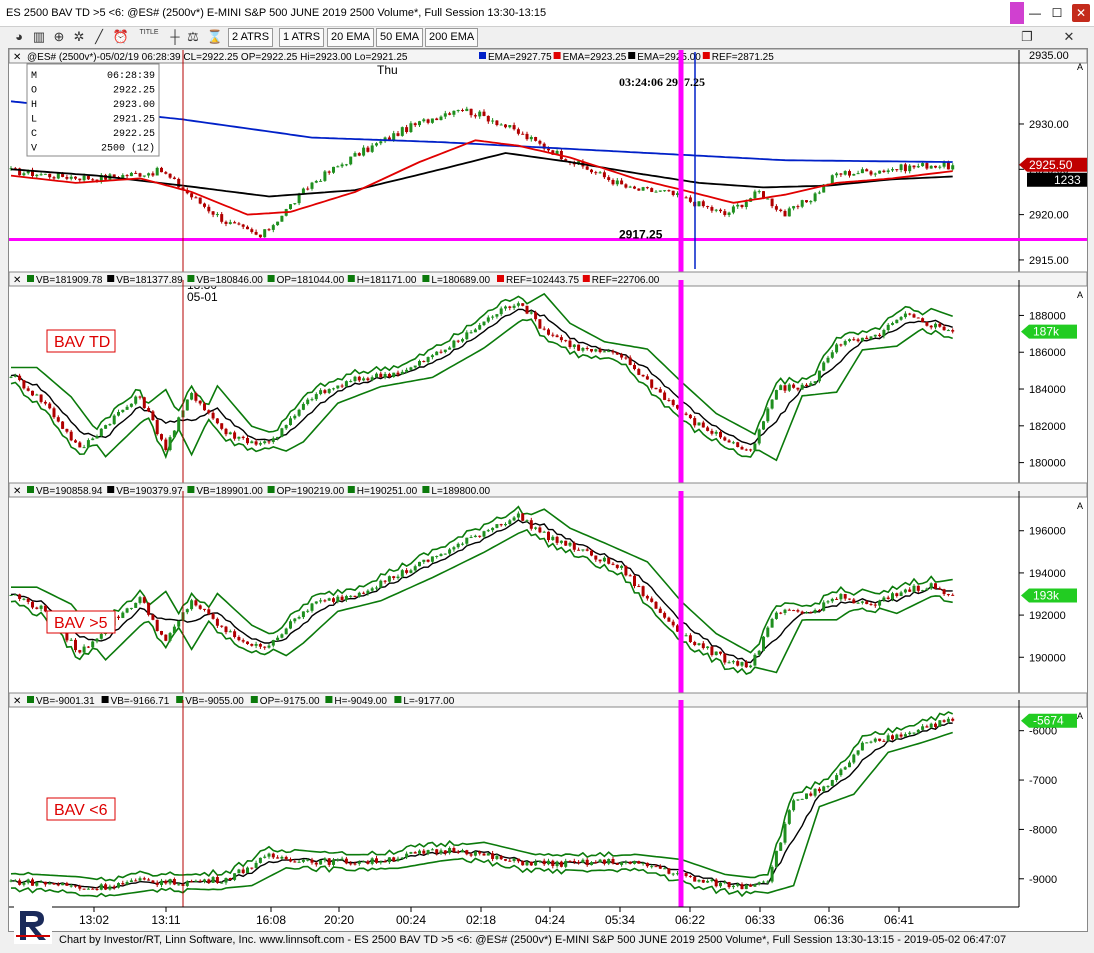 This screenshot has width=1094, height=953. What do you see at coordinates (34, 134) in the screenshot?
I see `info-box-key: C` at bounding box center [34, 134].